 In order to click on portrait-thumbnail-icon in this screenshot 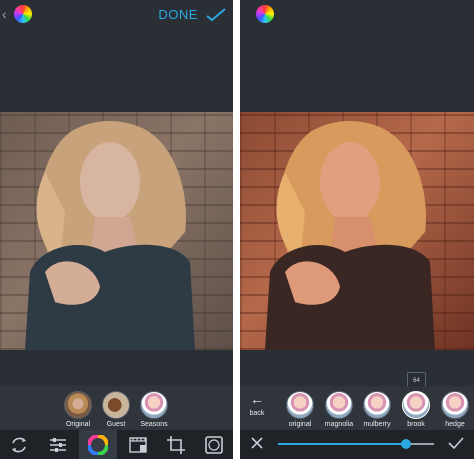, I will do `click(78, 405)`.